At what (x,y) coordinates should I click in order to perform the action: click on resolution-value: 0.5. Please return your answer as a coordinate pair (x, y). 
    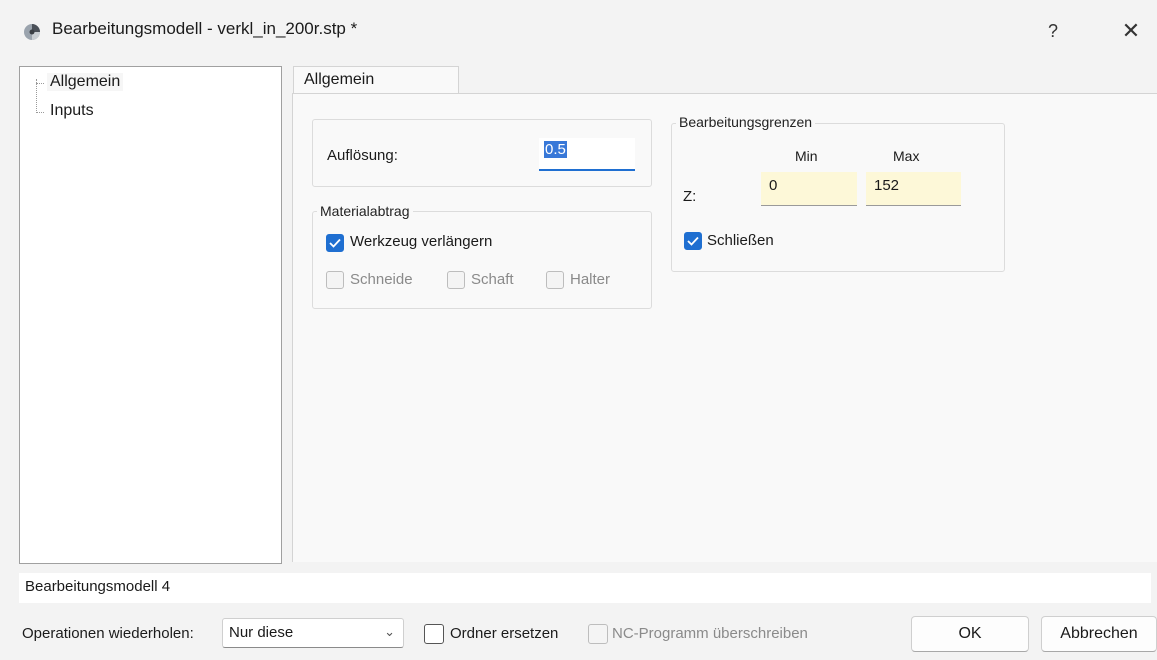
    Looking at the image, I should click on (555, 149).